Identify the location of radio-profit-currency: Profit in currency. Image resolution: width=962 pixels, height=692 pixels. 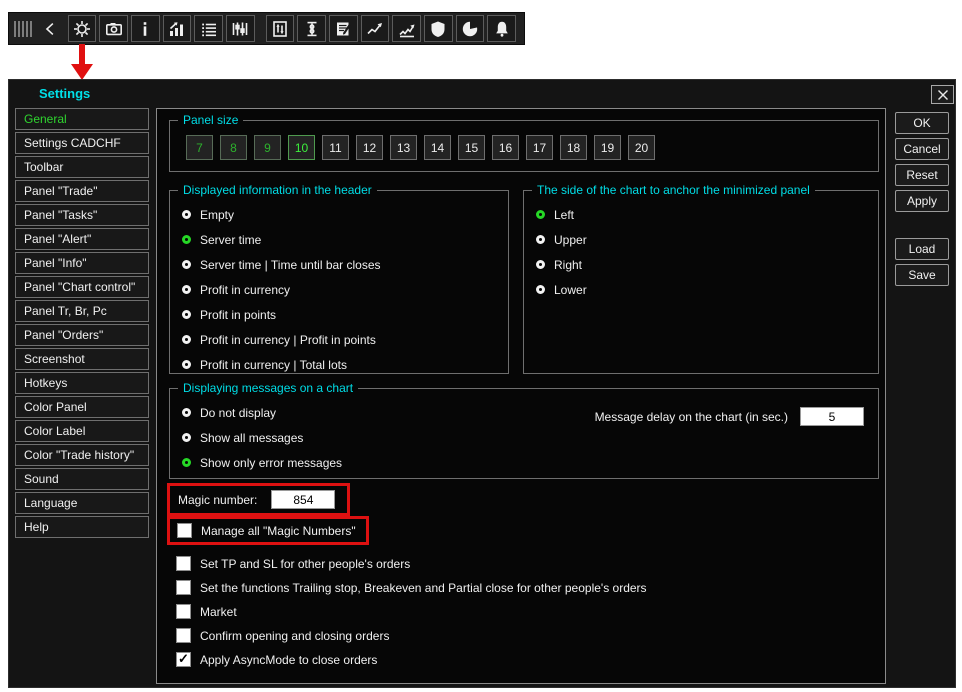
(345, 289).